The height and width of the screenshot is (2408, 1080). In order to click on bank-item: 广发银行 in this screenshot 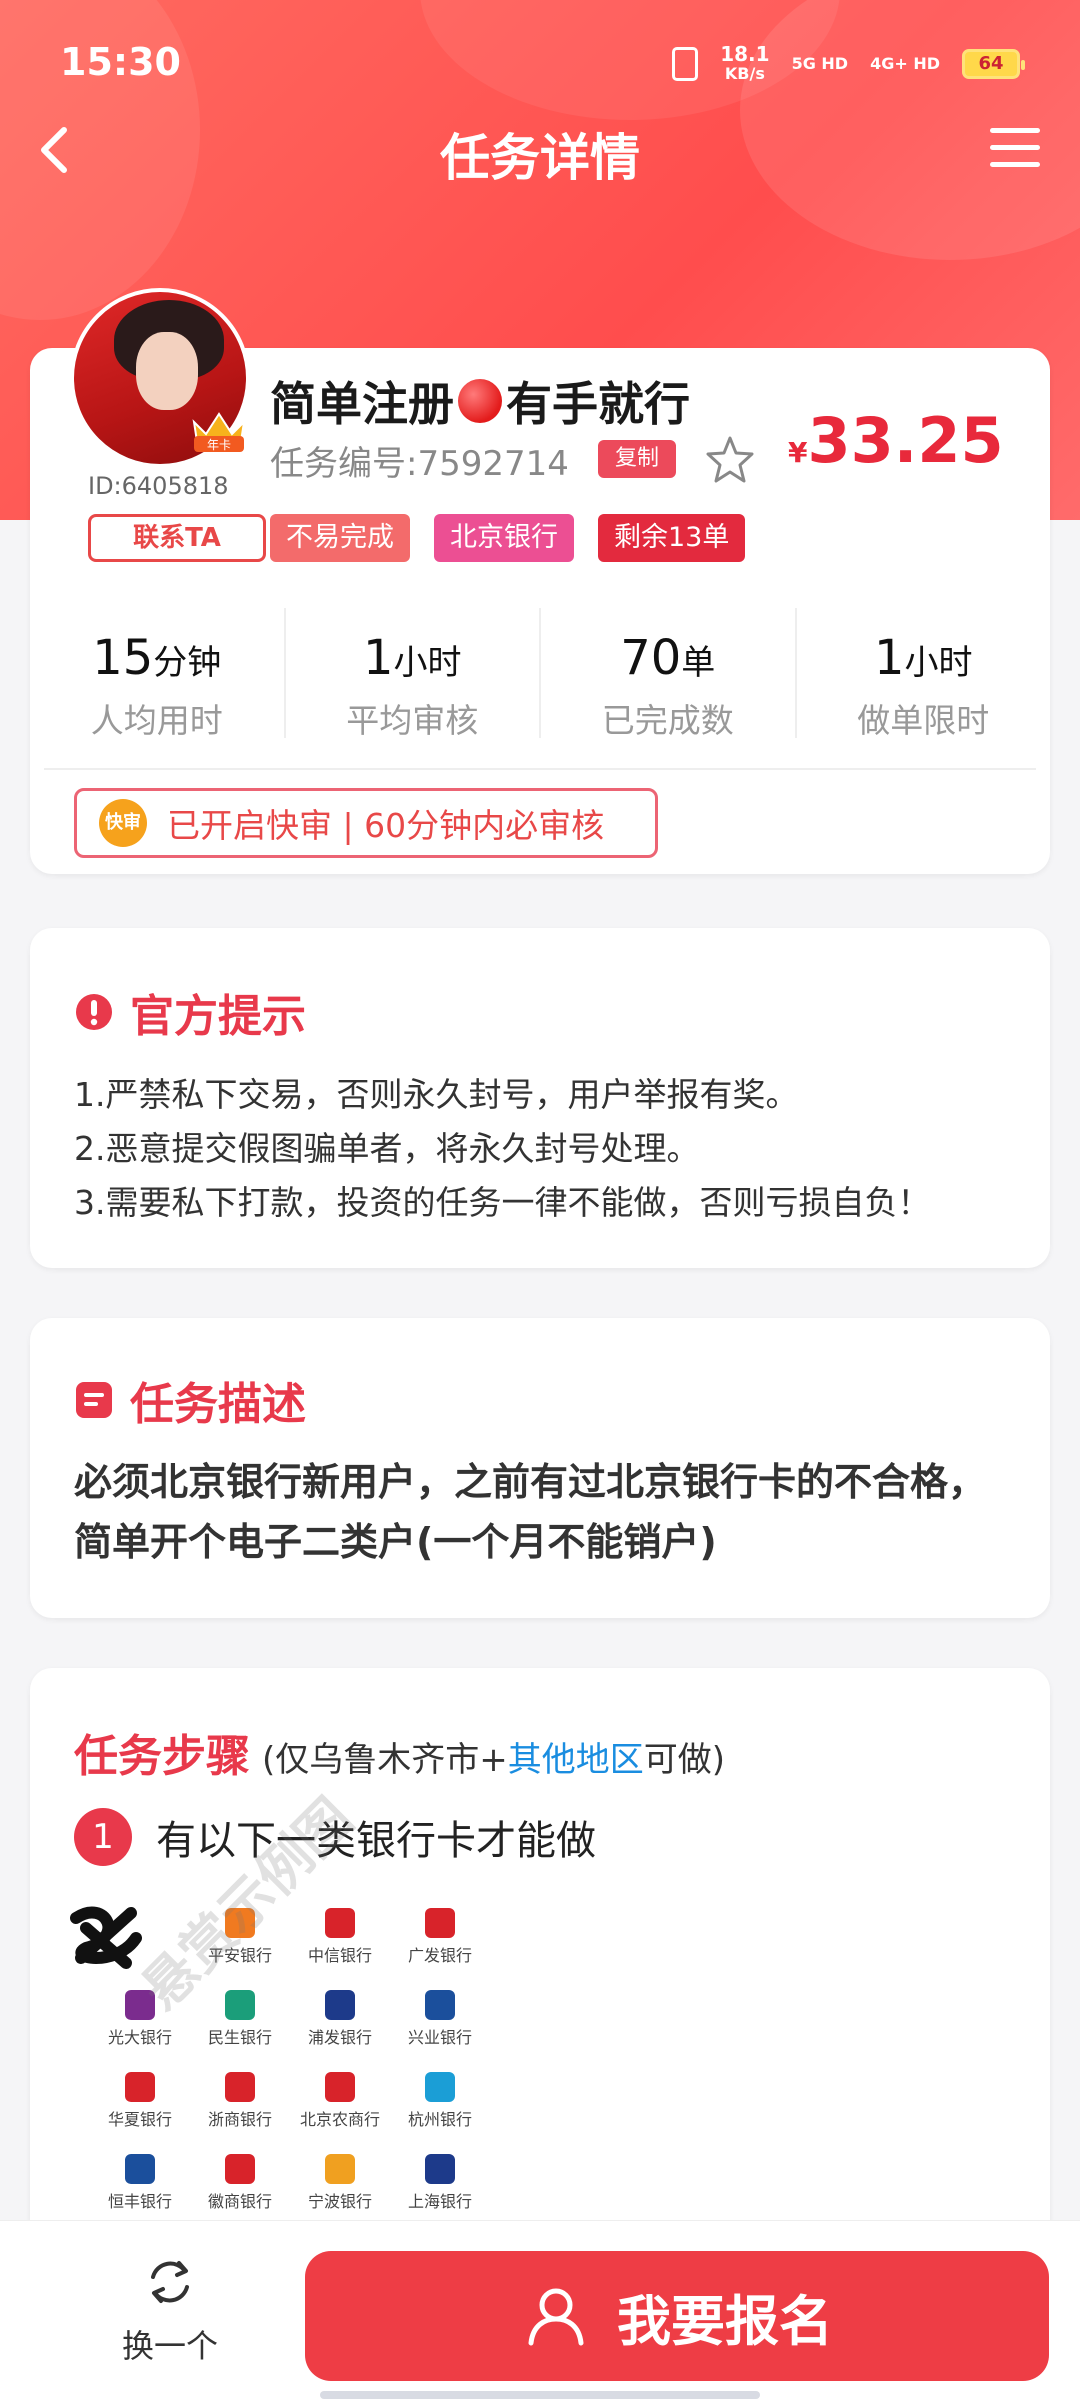, I will do `click(440, 1937)`.